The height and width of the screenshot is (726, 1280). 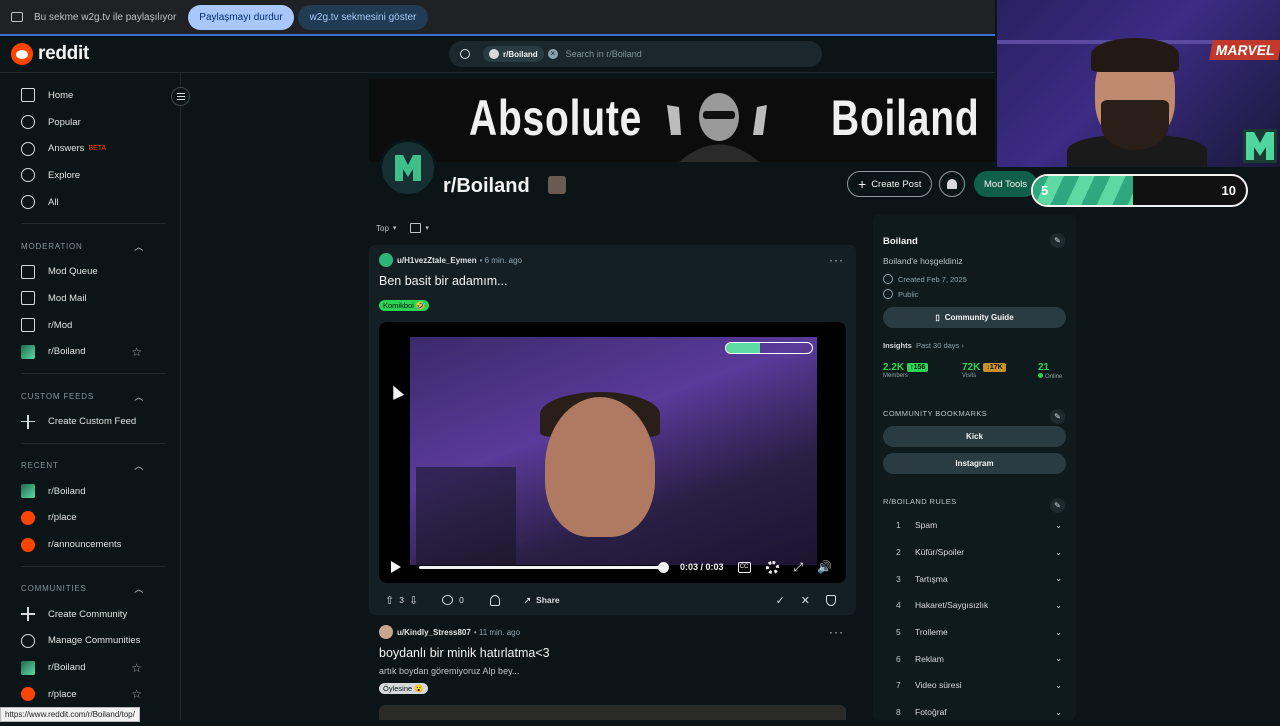 What do you see at coordinates (890, 184) in the screenshot?
I see `create-post-button: + Create Post` at bounding box center [890, 184].